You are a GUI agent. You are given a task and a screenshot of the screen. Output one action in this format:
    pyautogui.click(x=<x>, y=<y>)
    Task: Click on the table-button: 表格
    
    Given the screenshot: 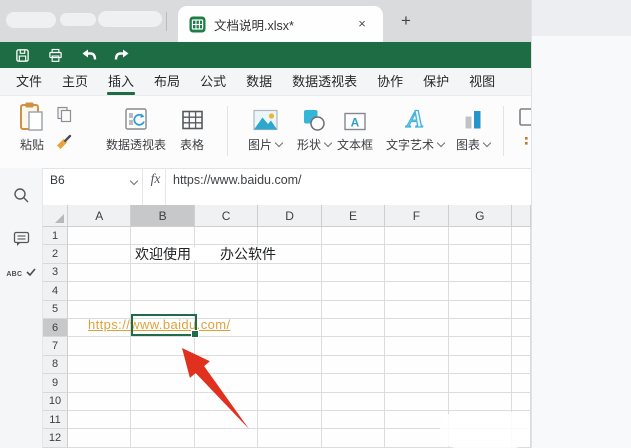 What is the action you would take?
    pyautogui.click(x=192, y=131)
    